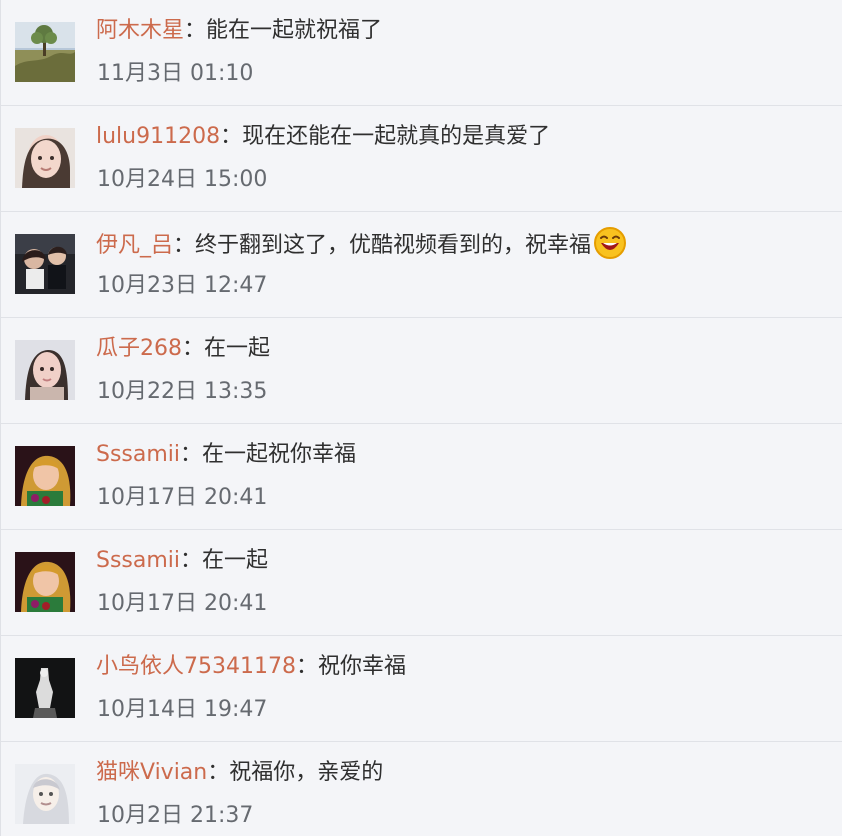 The image size is (842, 836). Describe the element at coordinates (182, 709) in the screenshot. I see `timestamp: 10月14日 19:47` at that location.